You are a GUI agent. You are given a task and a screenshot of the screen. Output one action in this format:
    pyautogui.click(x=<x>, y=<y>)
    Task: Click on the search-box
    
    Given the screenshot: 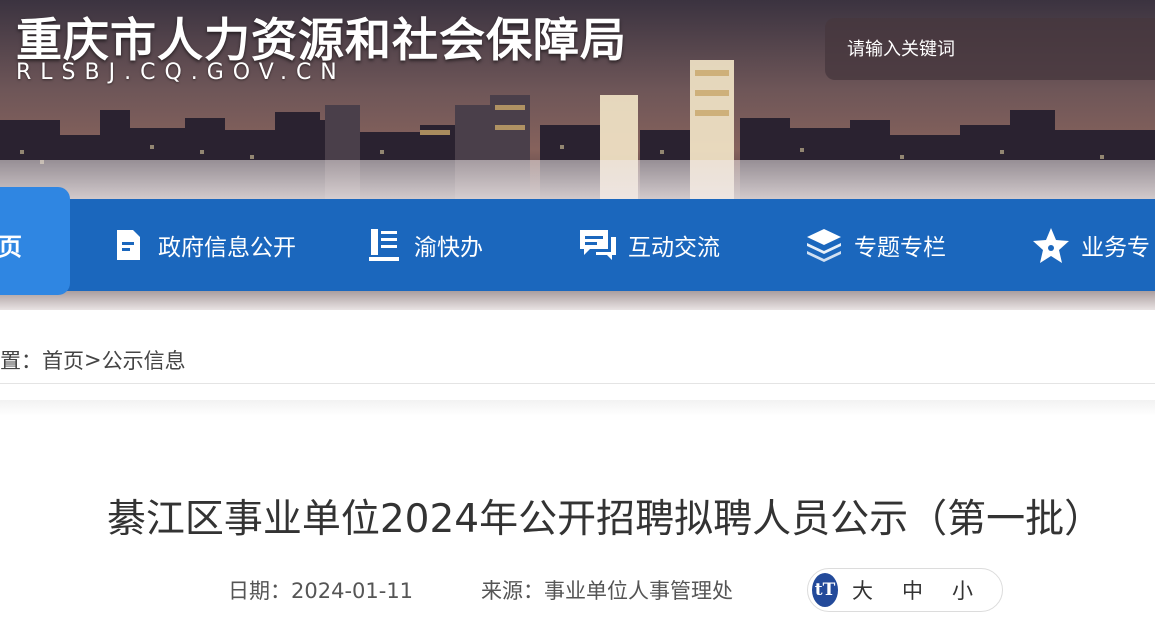 What is the action you would take?
    pyautogui.click(x=990, y=49)
    